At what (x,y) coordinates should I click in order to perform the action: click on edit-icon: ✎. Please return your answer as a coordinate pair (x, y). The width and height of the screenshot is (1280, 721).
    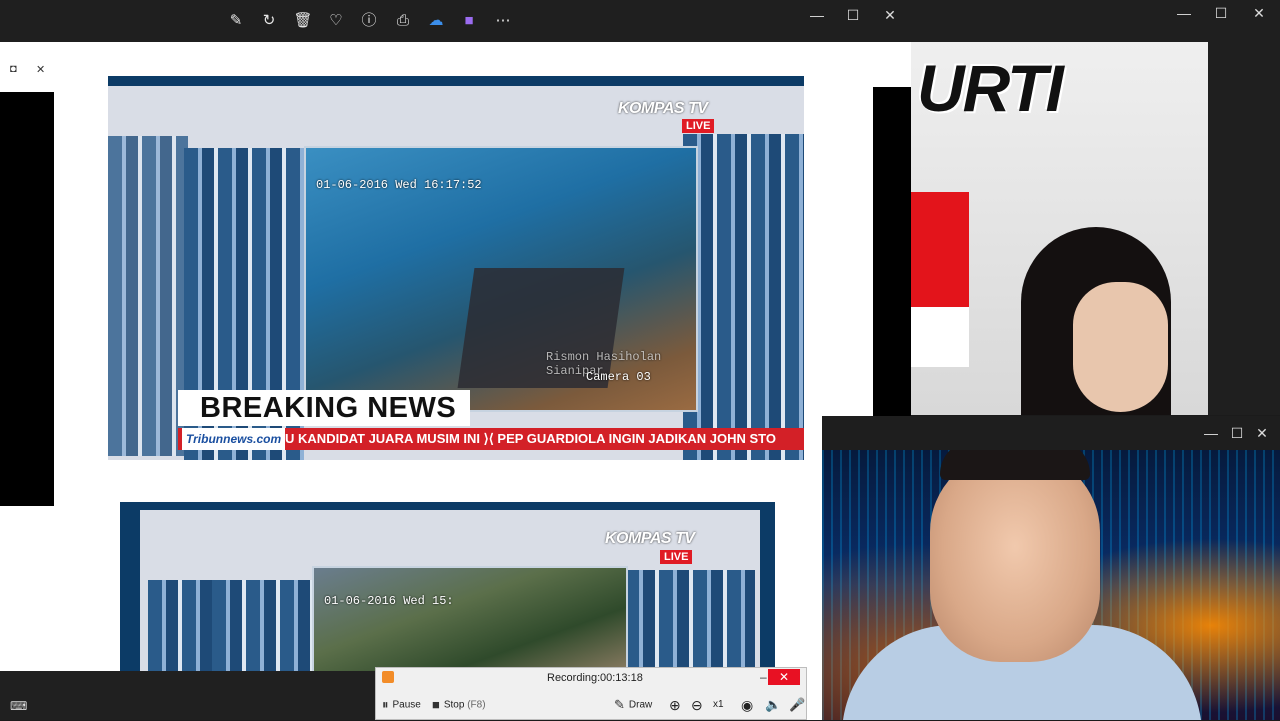
    Looking at the image, I should click on (236, 21).